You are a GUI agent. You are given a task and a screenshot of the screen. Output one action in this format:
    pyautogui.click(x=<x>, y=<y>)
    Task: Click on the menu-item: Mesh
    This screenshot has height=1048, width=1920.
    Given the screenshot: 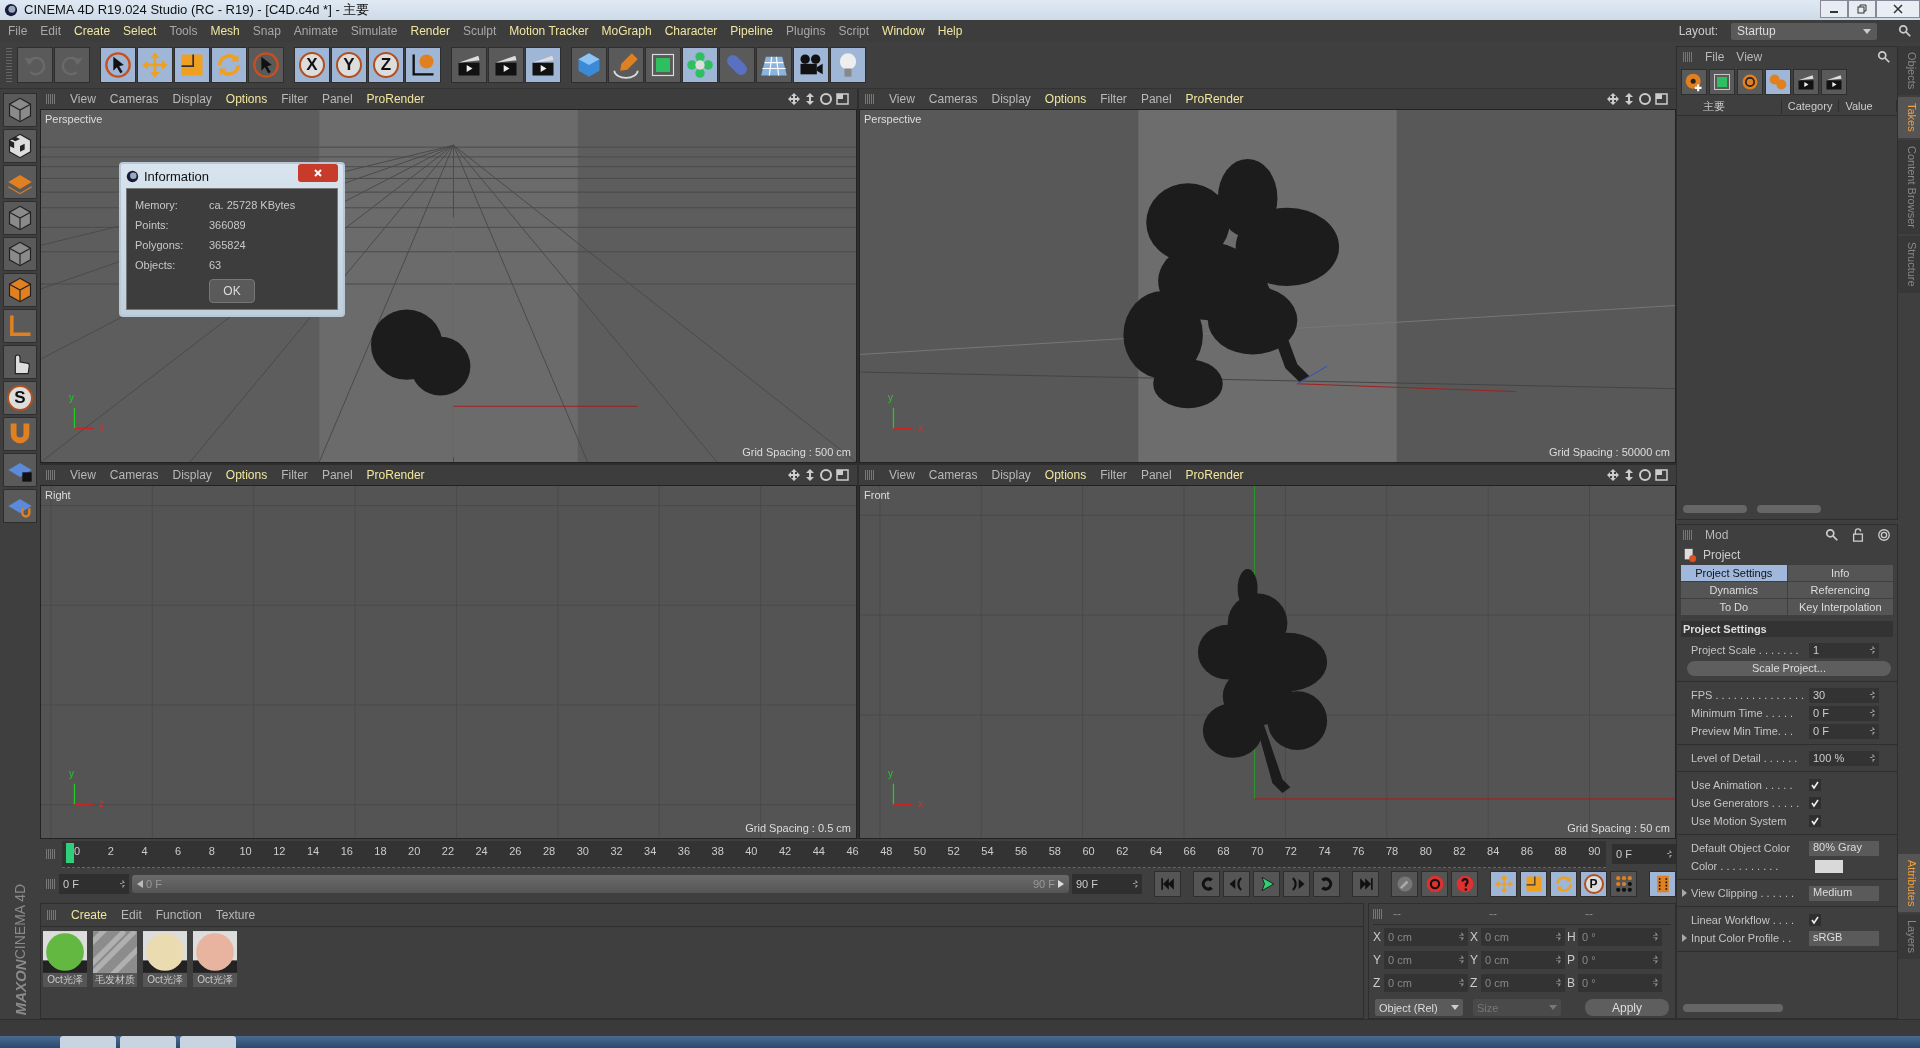 What is the action you would take?
    pyautogui.click(x=225, y=31)
    